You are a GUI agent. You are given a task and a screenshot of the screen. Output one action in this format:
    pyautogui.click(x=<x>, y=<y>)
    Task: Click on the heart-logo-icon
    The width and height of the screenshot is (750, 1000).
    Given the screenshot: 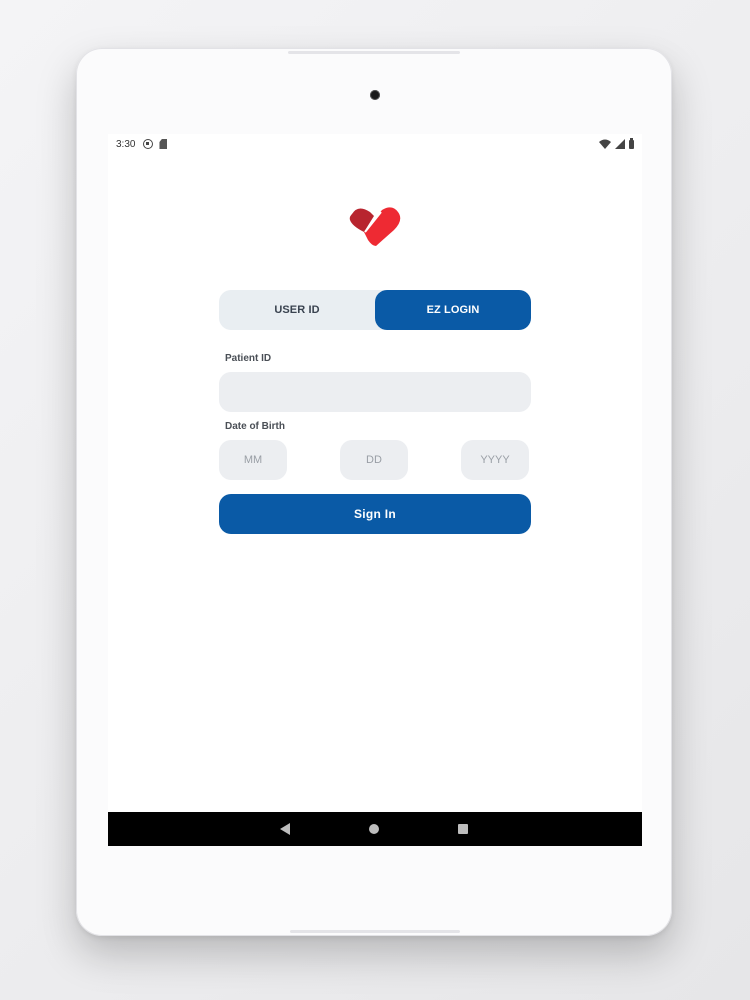 What is the action you would take?
    pyautogui.click(x=375, y=226)
    